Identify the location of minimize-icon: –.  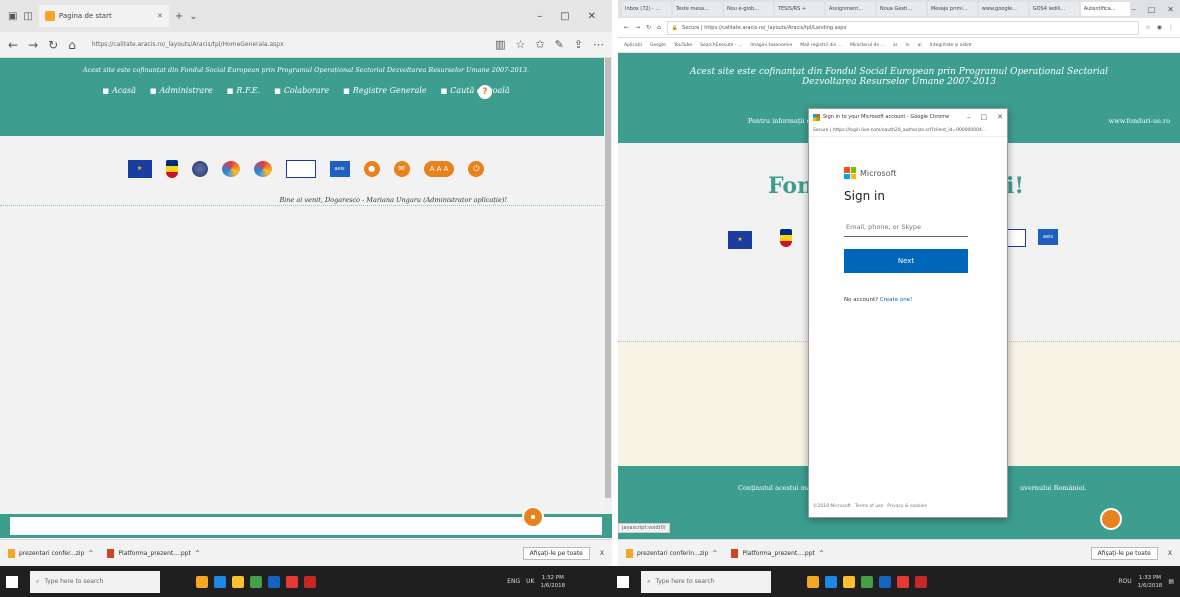
(969, 117).